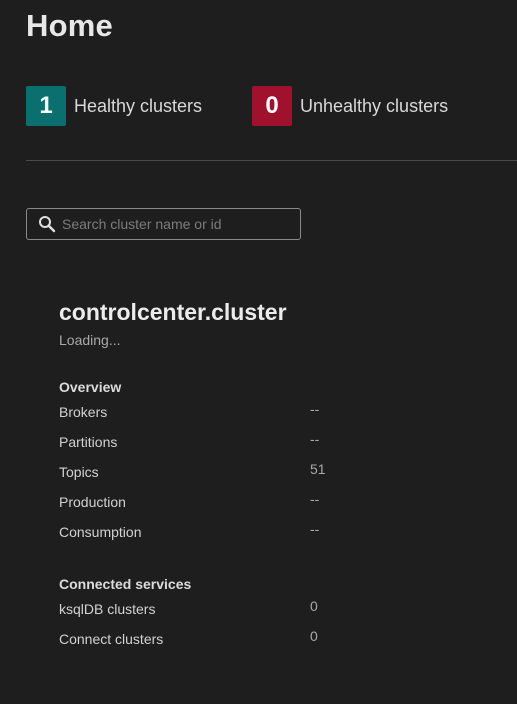  Describe the element at coordinates (90, 387) in the screenshot. I see `overview-heading: Overview` at that location.